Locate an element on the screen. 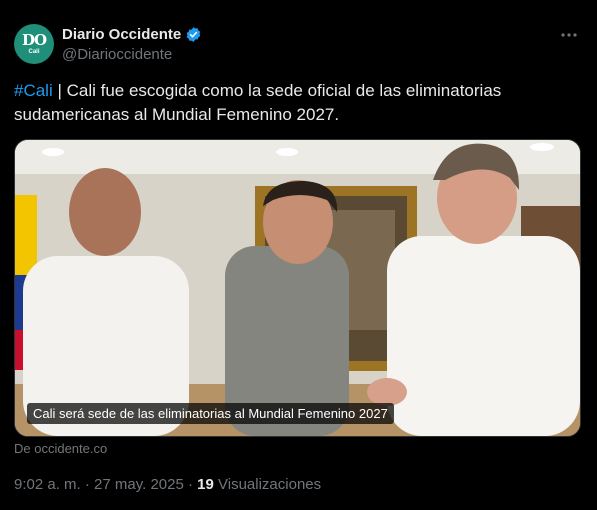 This screenshot has width=597, height=510. avatar: DO Cali is located at coordinates (34, 44).